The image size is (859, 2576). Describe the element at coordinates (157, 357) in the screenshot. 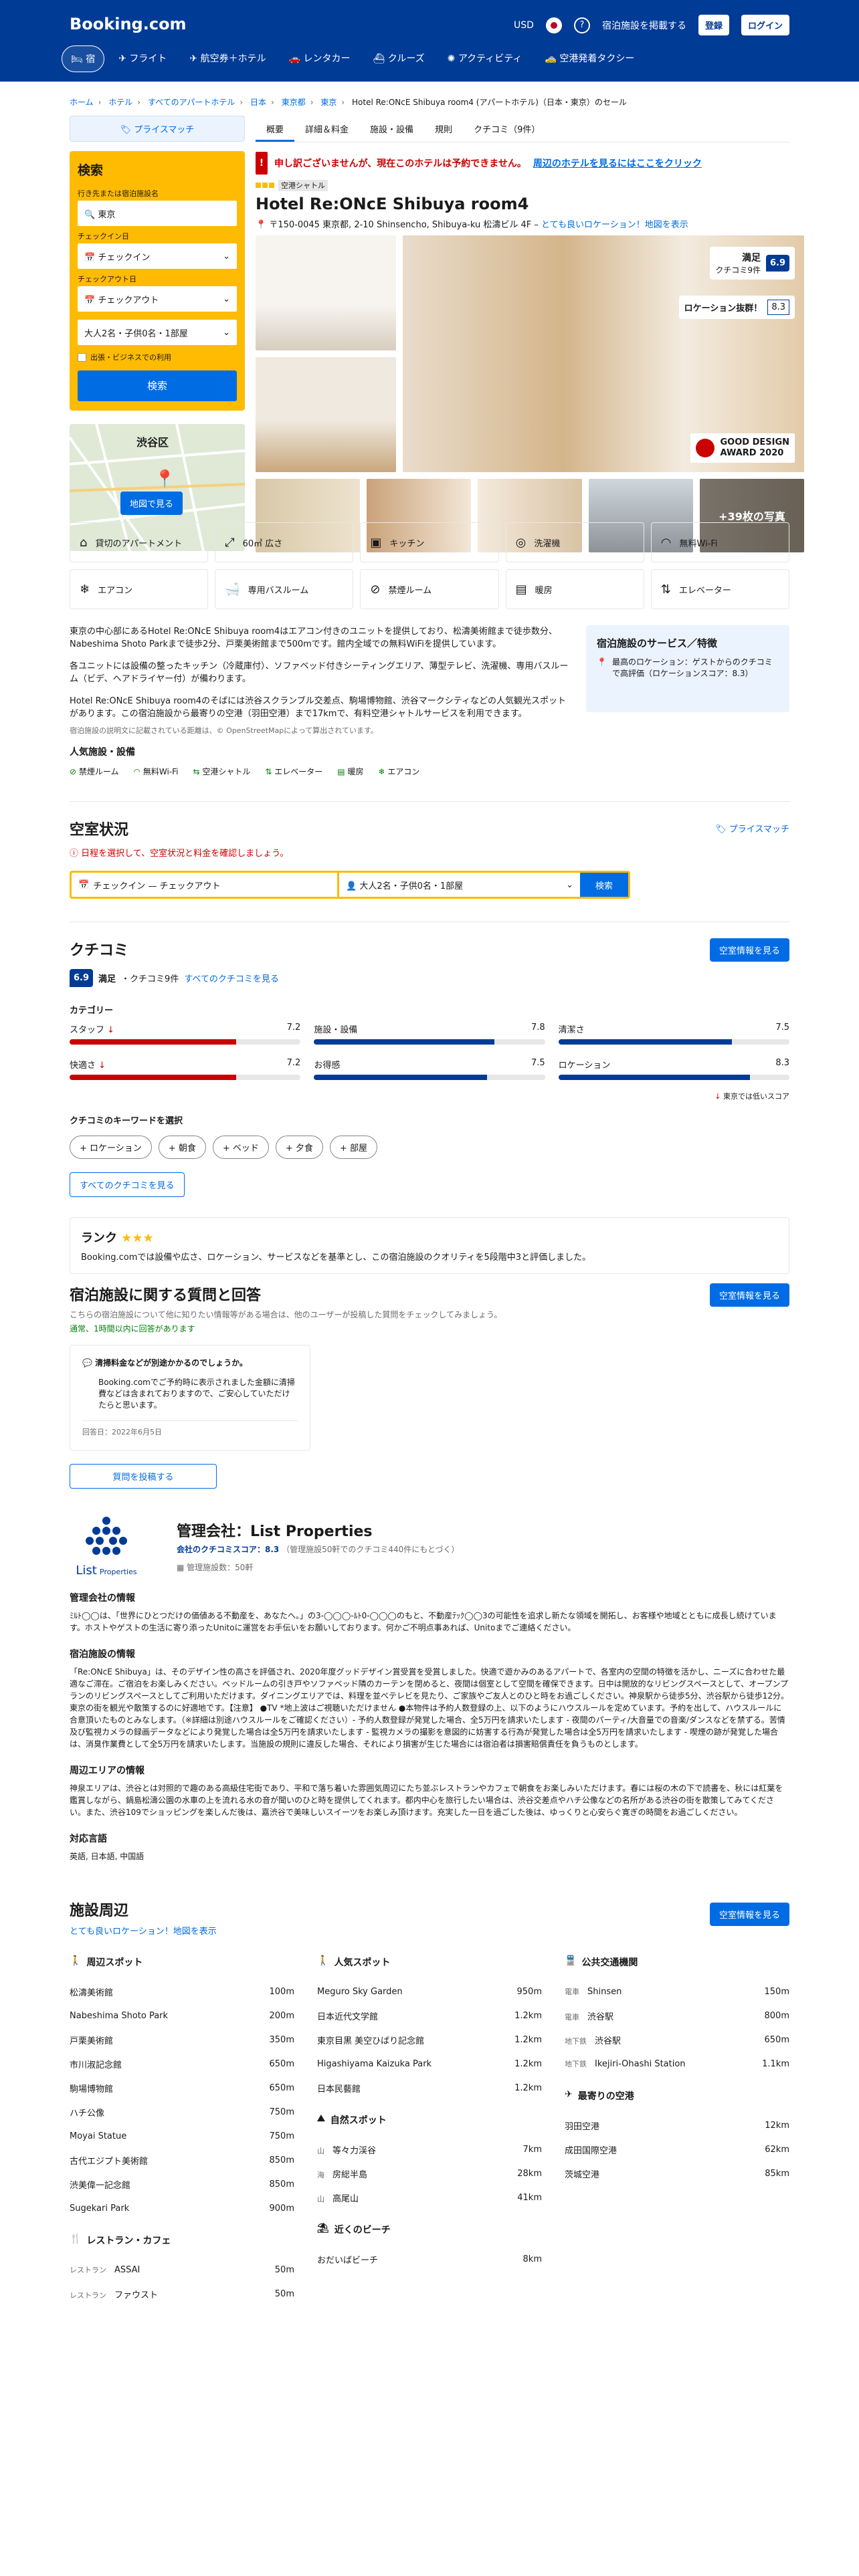

I see `business-checkbox: 出張・ビジネスでの利用` at that location.